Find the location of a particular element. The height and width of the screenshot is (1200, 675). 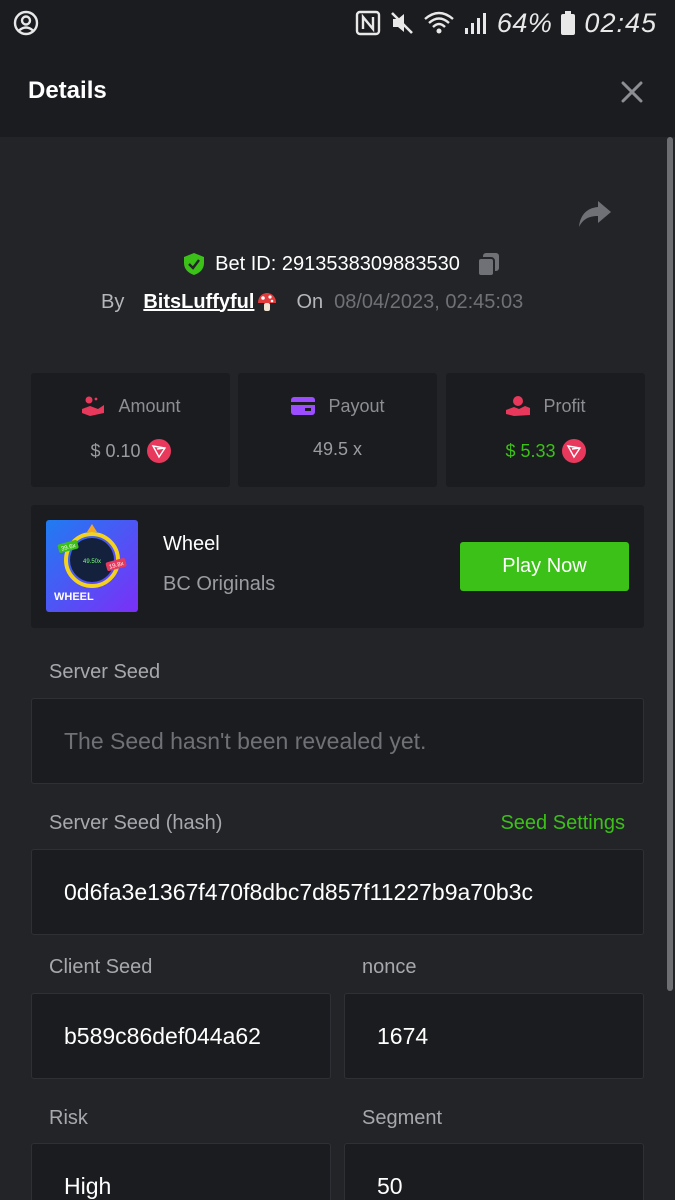

card-icon is located at coordinates (303, 406).